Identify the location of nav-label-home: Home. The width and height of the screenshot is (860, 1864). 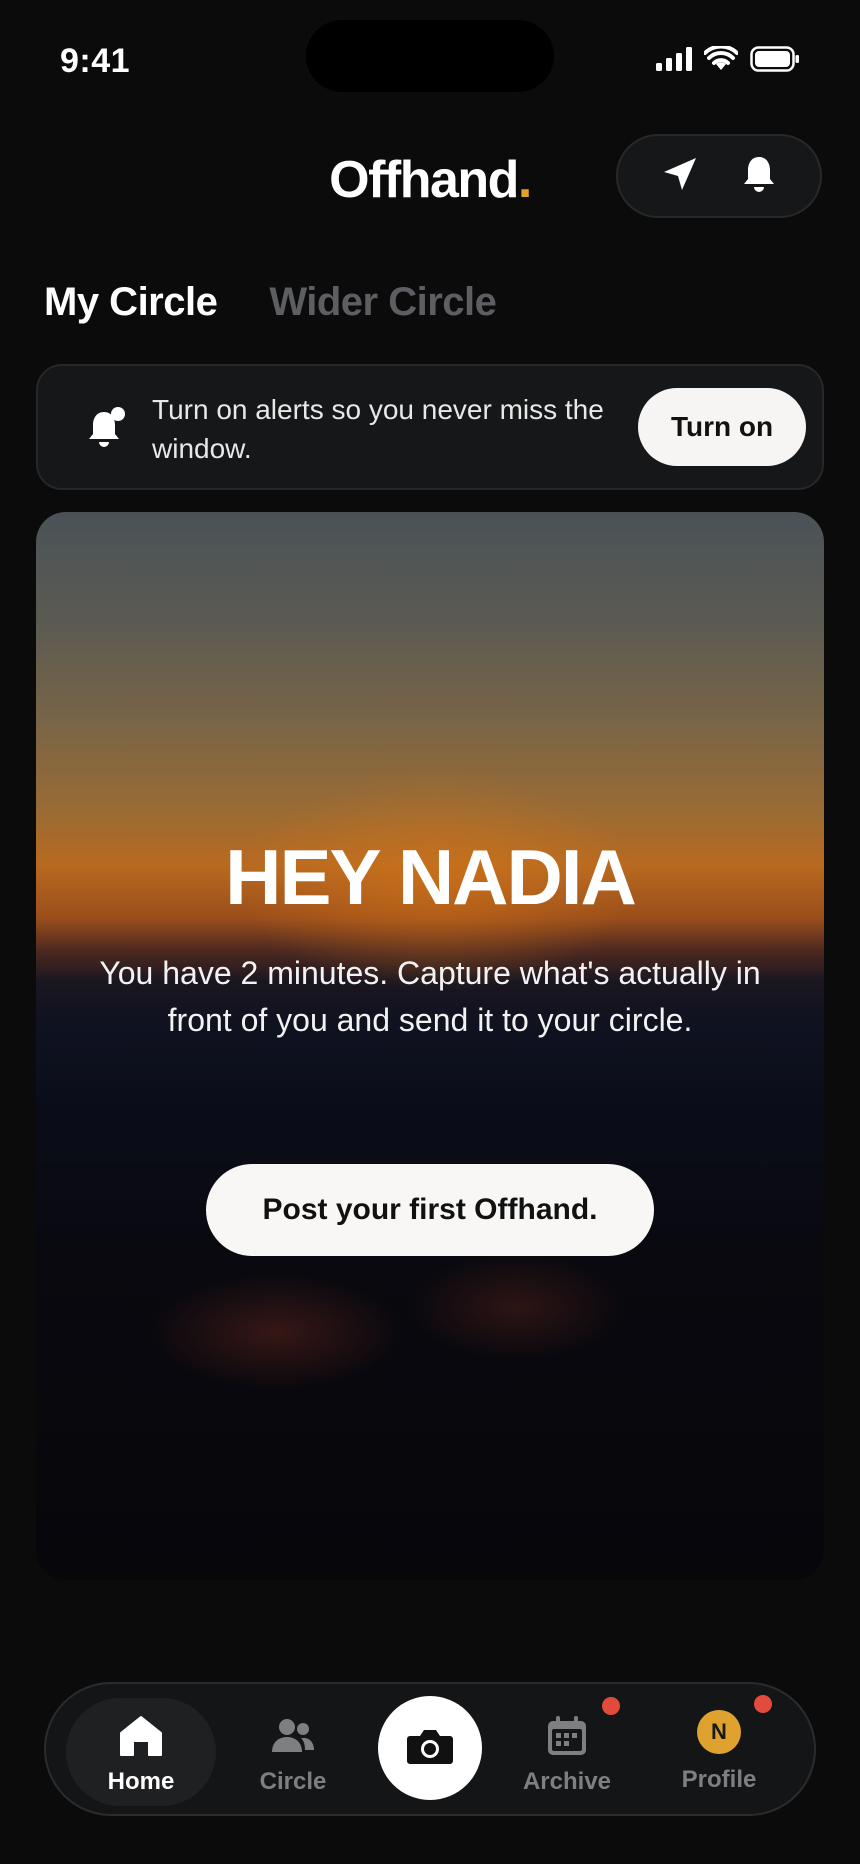
(141, 1781).